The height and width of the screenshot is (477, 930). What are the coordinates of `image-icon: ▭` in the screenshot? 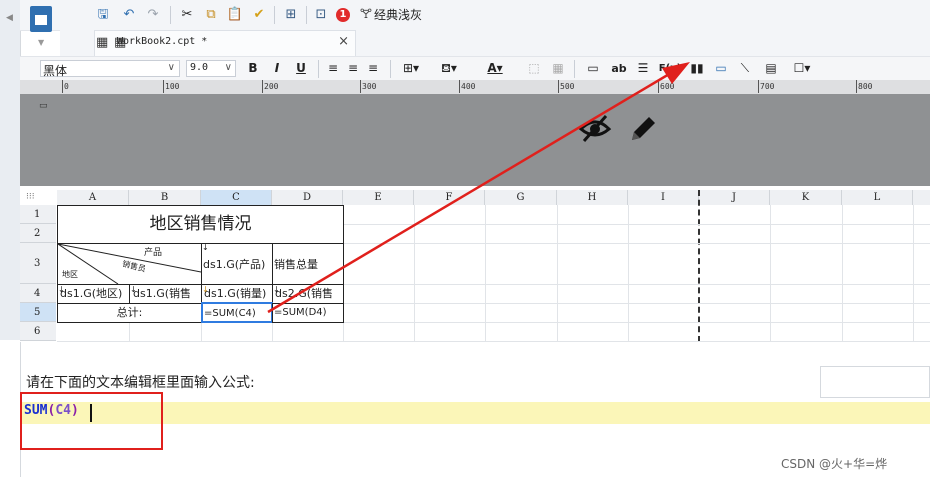 It's located at (721, 68).